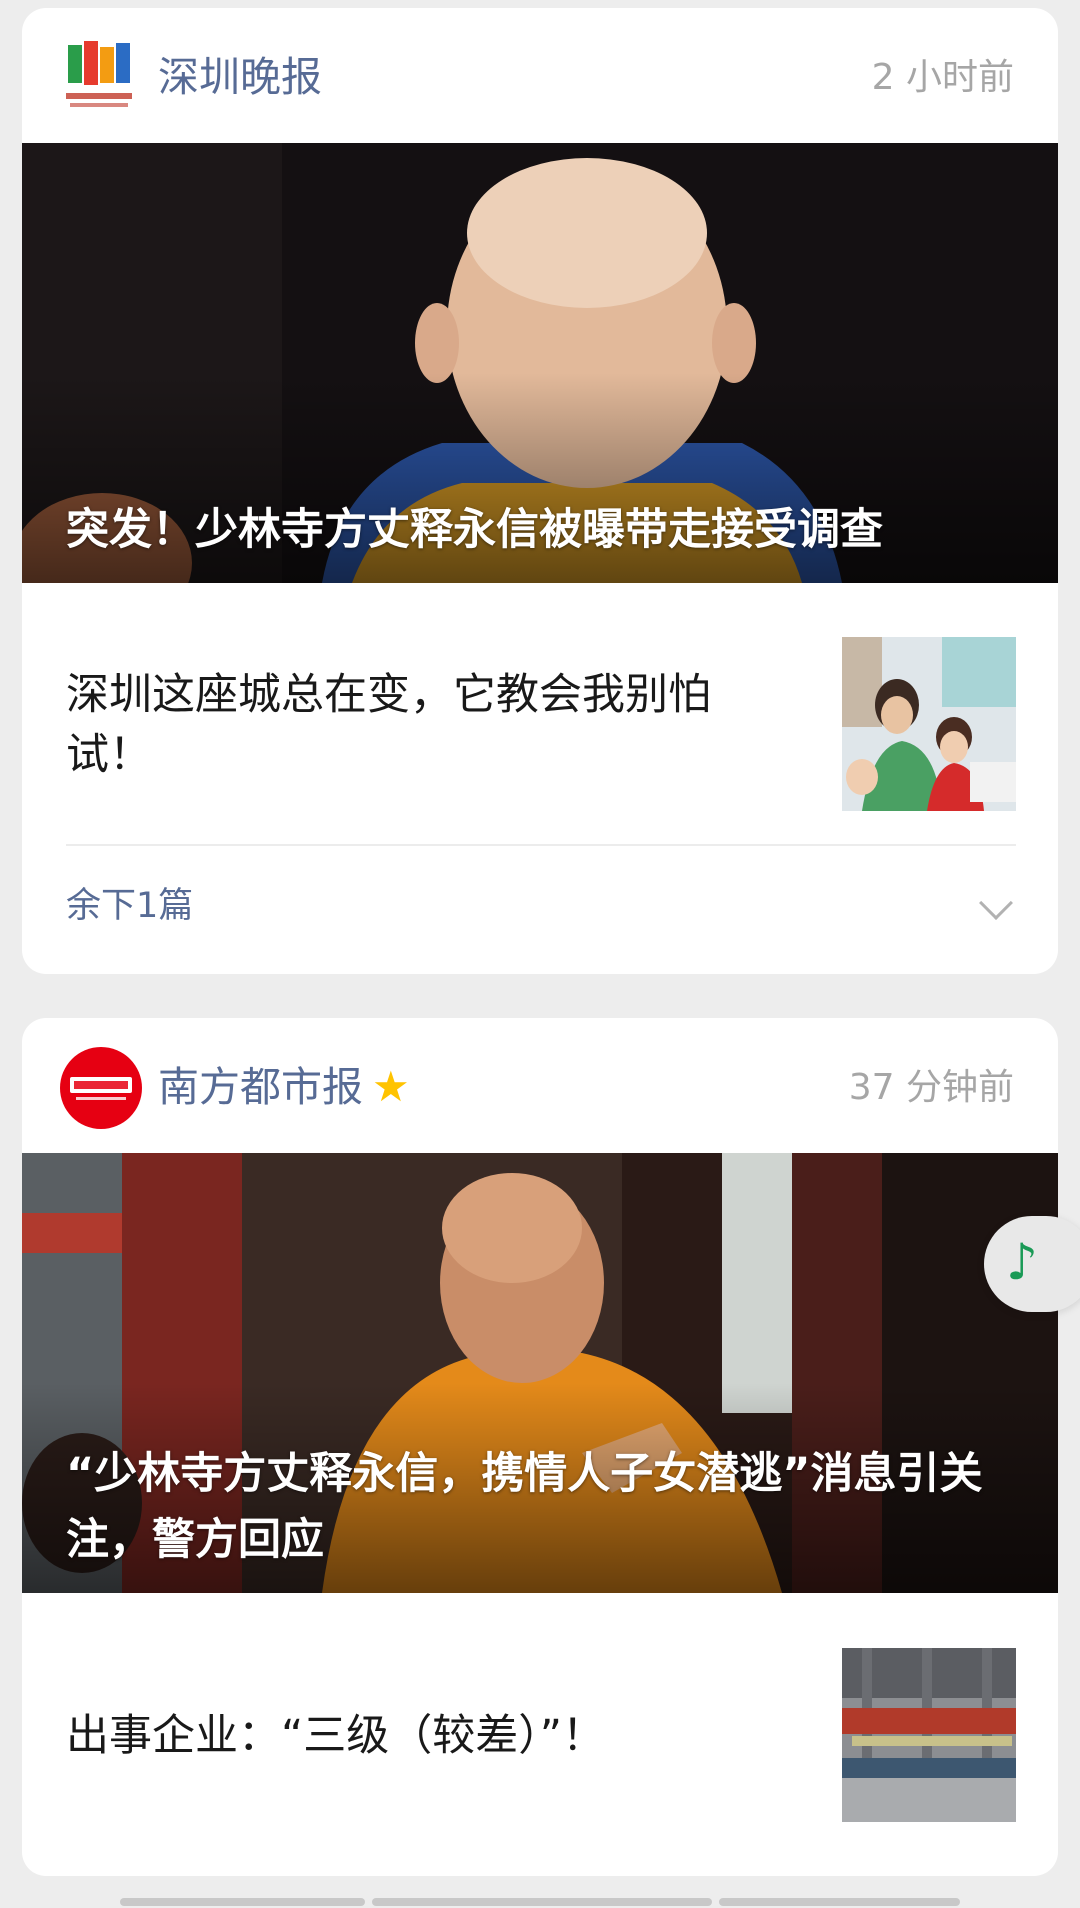  What do you see at coordinates (534, 1507) in the screenshot?
I see `hero-title: “少林寺方丈释永信，携情人子女潜逃”消息引关注，警方回应` at bounding box center [534, 1507].